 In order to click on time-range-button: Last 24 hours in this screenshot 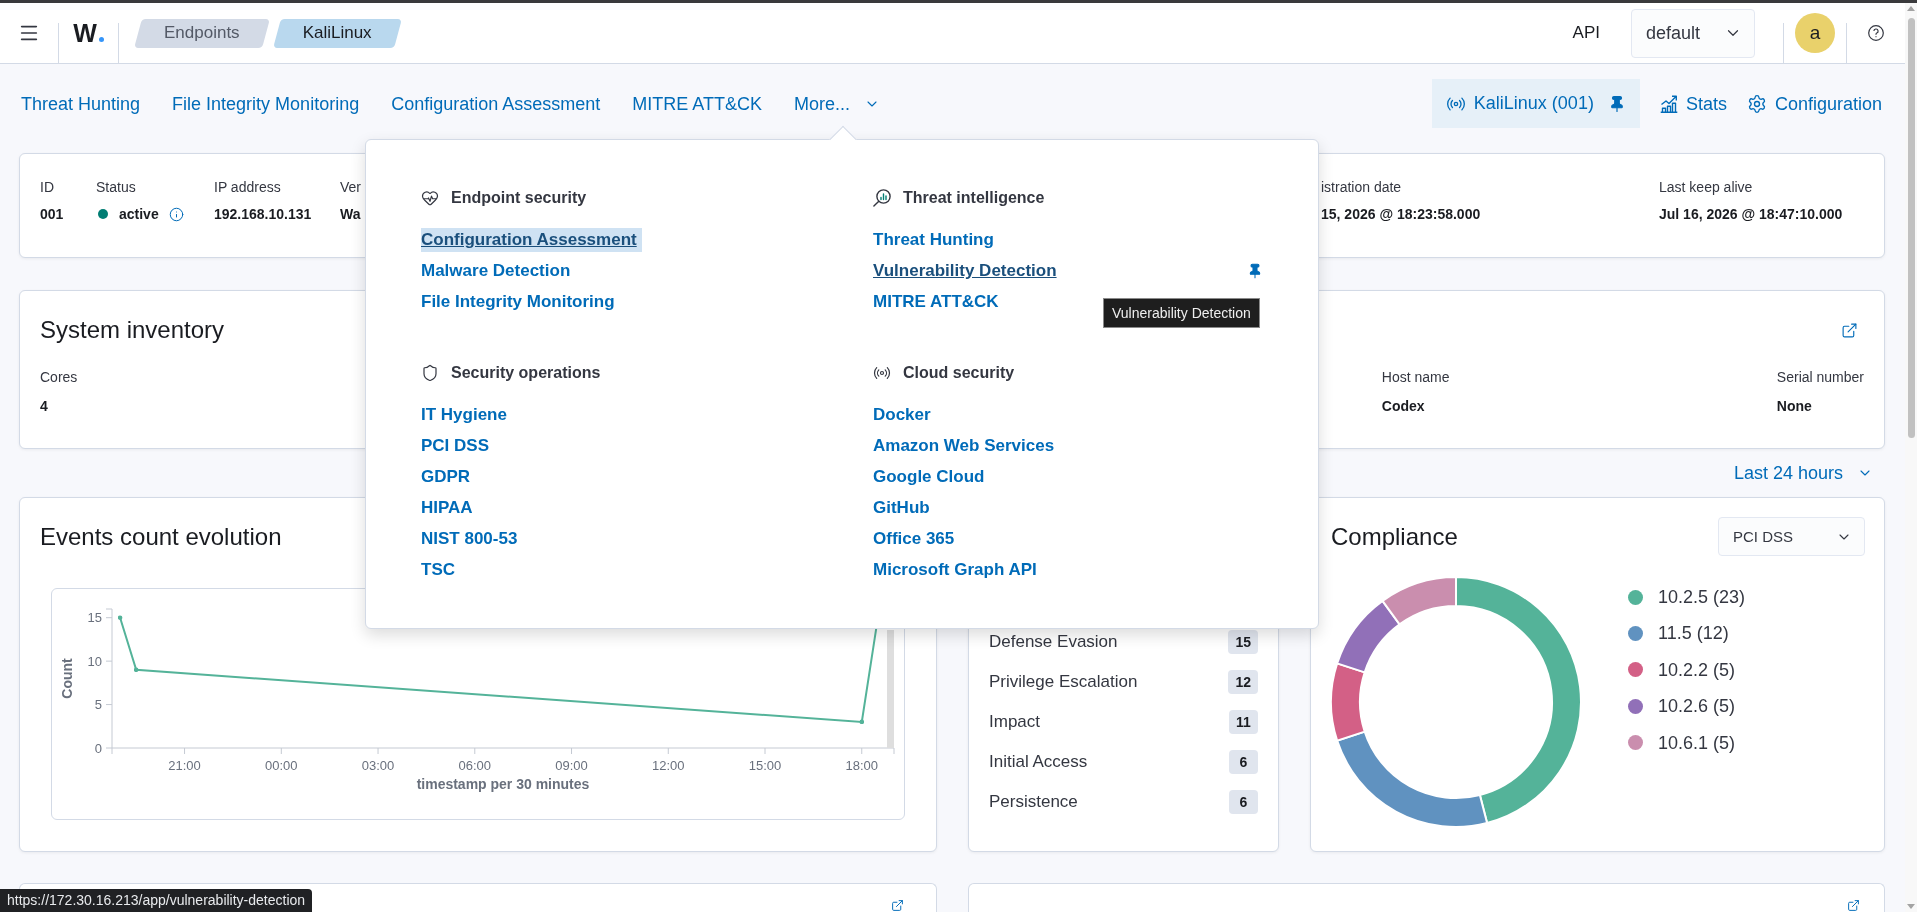, I will do `click(1803, 473)`.